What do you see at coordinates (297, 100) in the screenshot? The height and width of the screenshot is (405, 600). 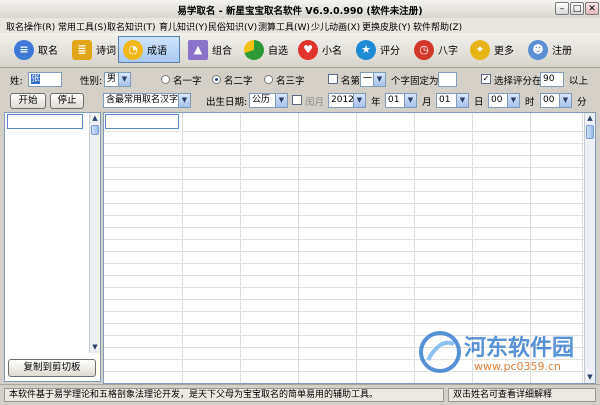 I see `leap-month-checkbox` at bounding box center [297, 100].